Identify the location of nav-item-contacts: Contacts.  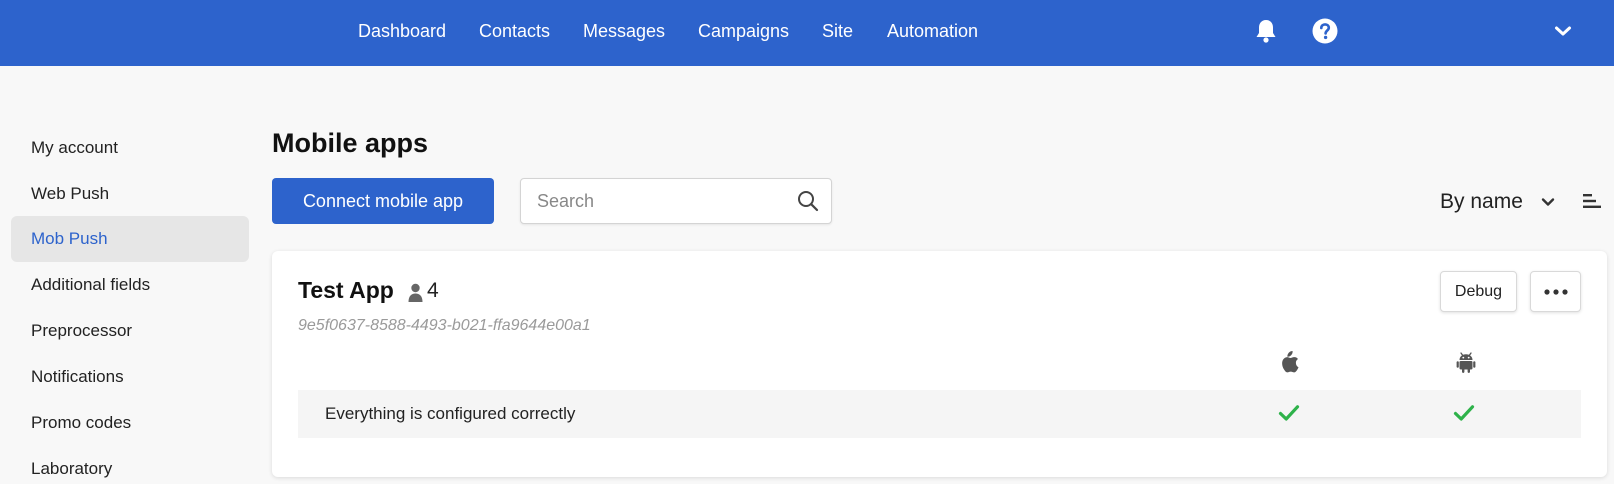
(514, 31).